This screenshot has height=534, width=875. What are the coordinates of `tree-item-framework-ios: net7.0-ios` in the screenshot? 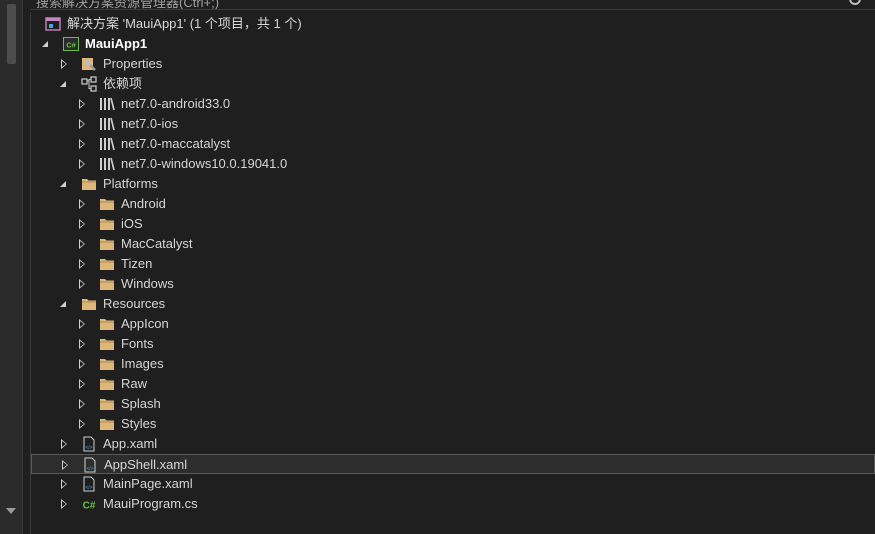 It's located at (453, 124).